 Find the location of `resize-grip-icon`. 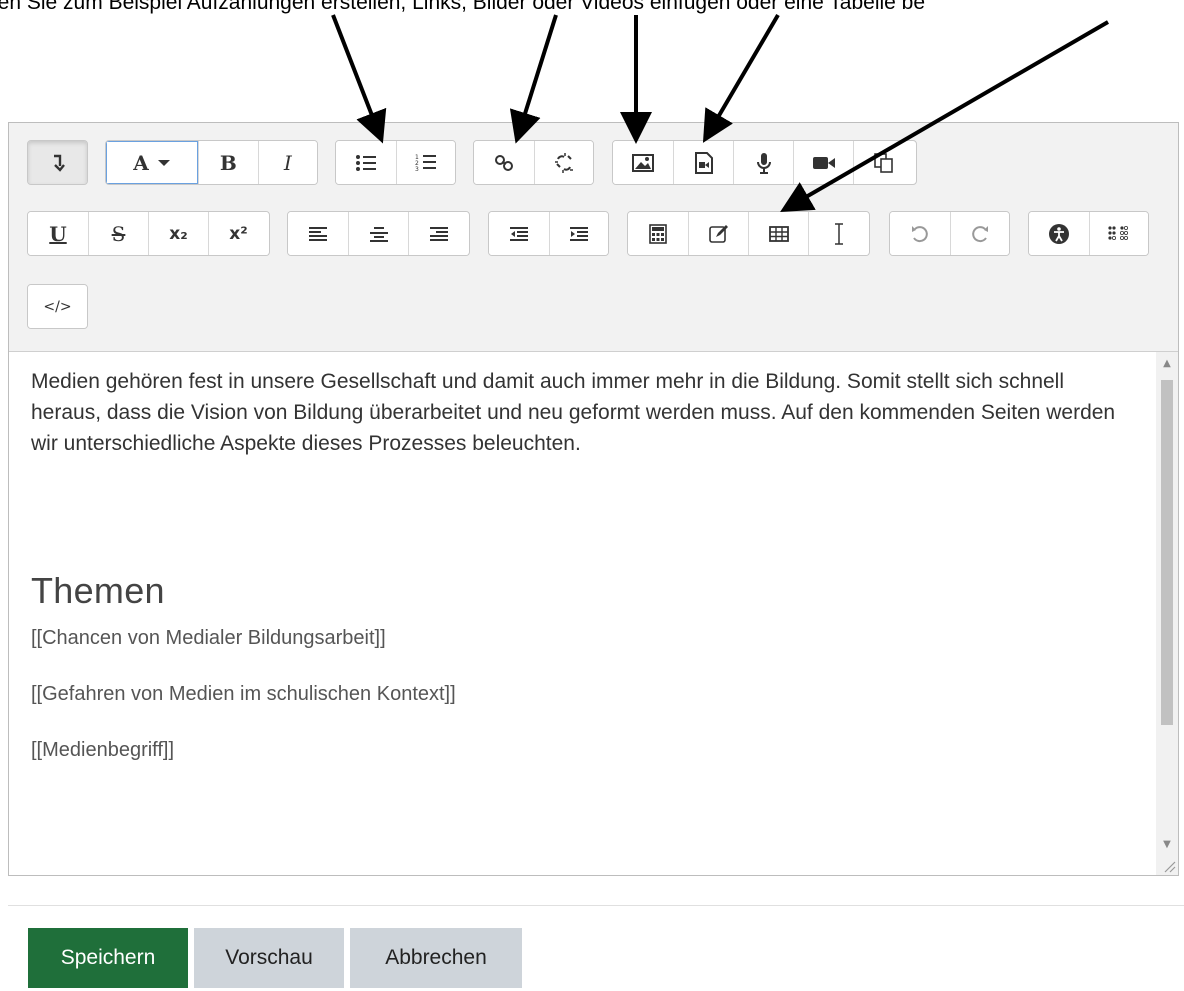

resize-grip-icon is located at coordinates (1169, 866).